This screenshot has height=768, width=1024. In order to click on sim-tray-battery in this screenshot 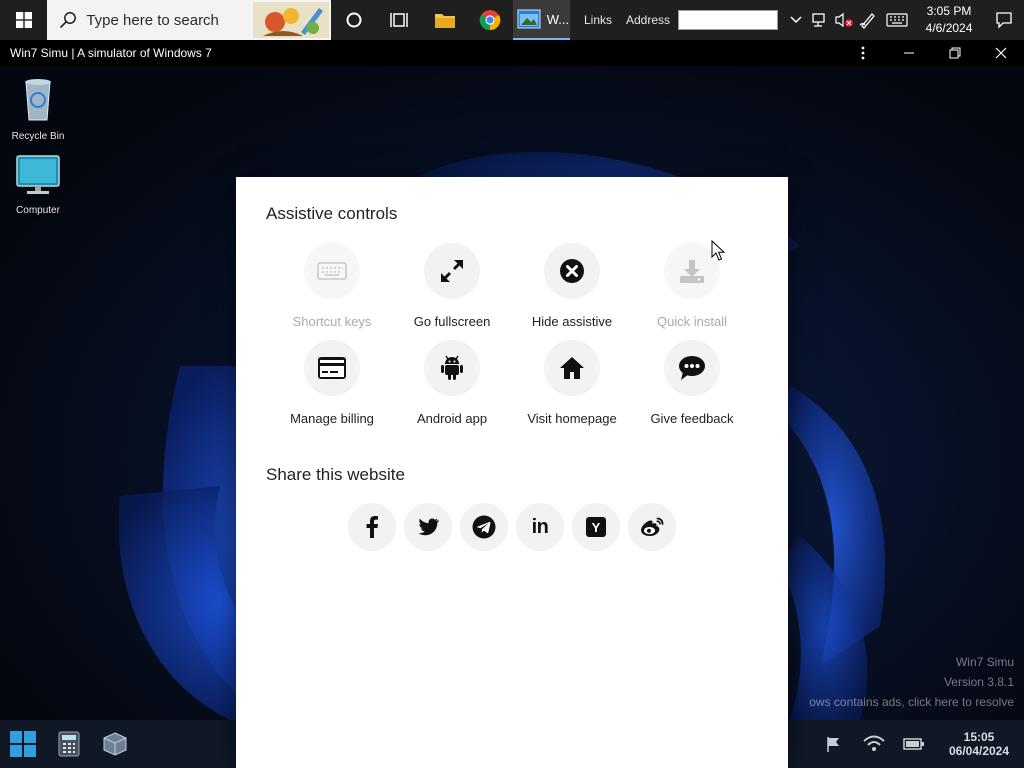, I will do `click(914, 744)`.